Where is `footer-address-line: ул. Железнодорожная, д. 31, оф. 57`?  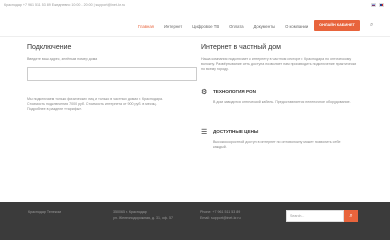 footer-address-line: ул. Железнодорожная, д. 31, оф. 57 is located at coordinates (143, 217).